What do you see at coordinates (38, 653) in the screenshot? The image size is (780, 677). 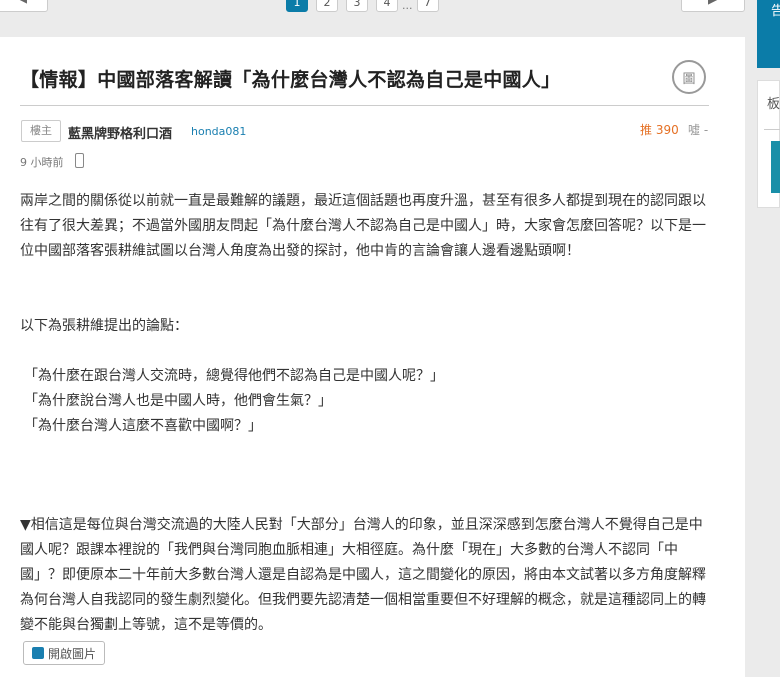 I see `image-icon` at bounding box center [38, 653].